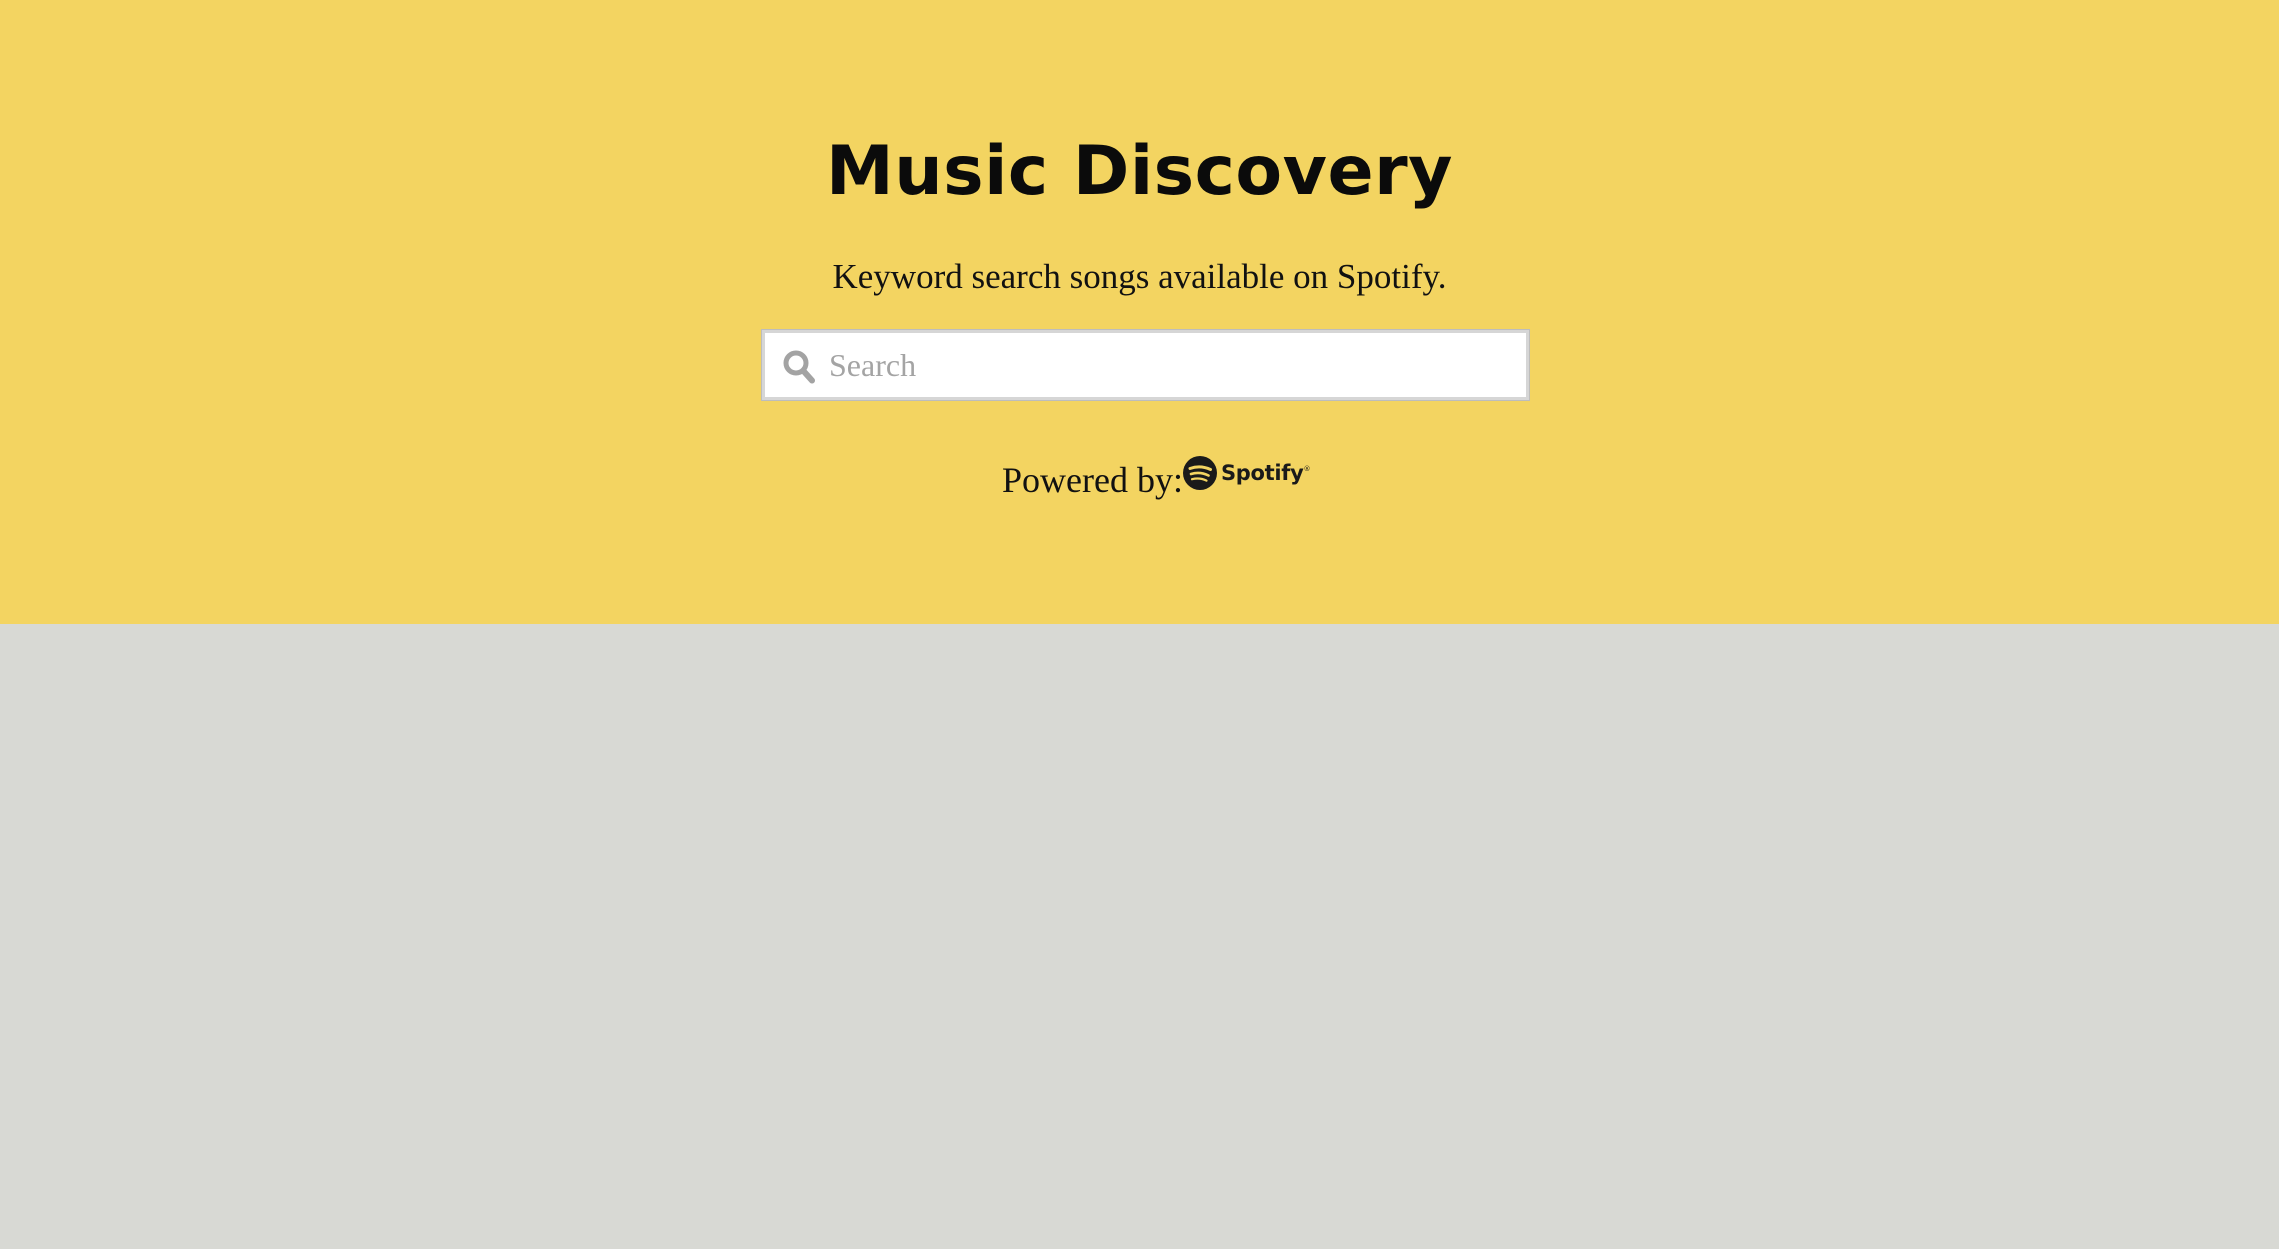 This screenshot has width=2279, height=1249. I want to click on search-icon, so click(799, 367).